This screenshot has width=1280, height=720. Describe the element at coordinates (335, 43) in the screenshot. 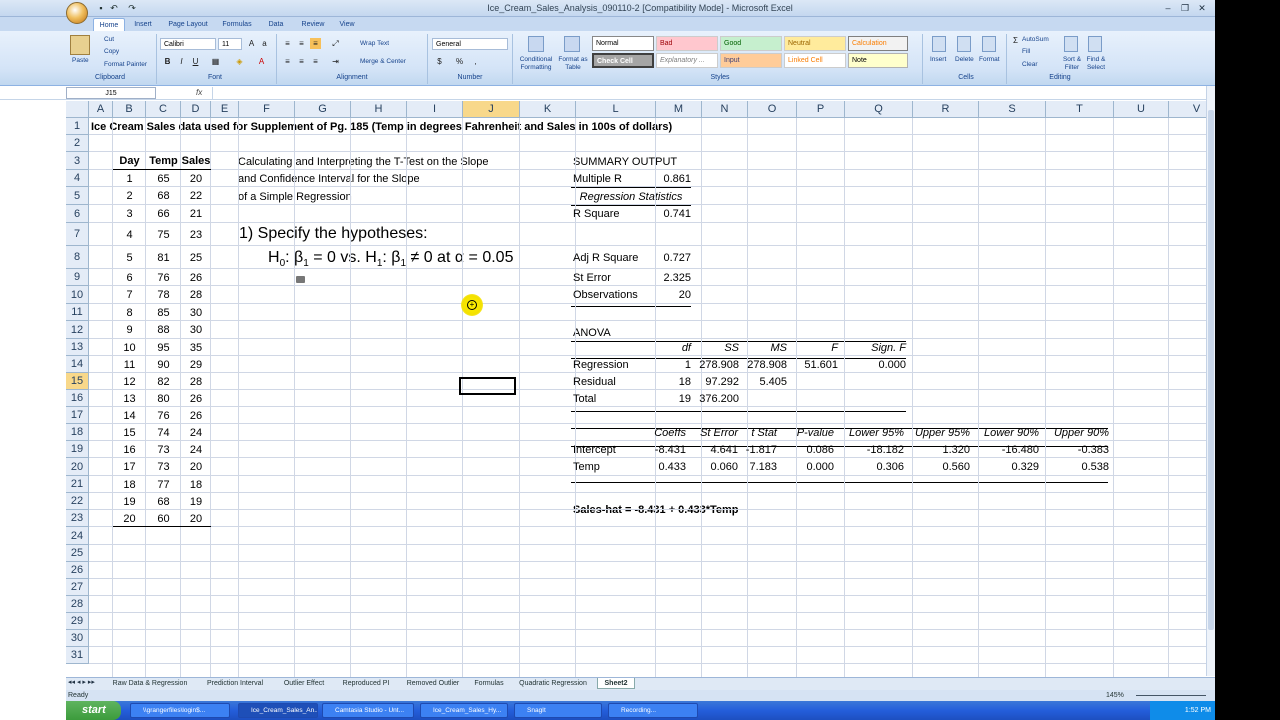

I see `orientation-icon: ⤢` at that location.